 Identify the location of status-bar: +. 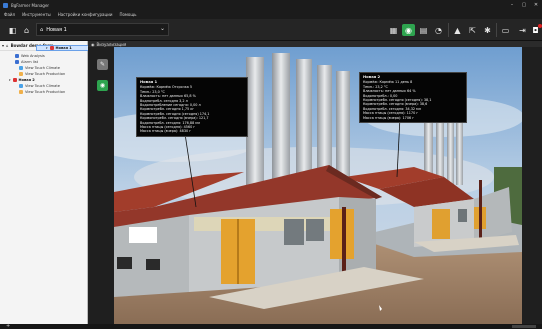
(271, 326).